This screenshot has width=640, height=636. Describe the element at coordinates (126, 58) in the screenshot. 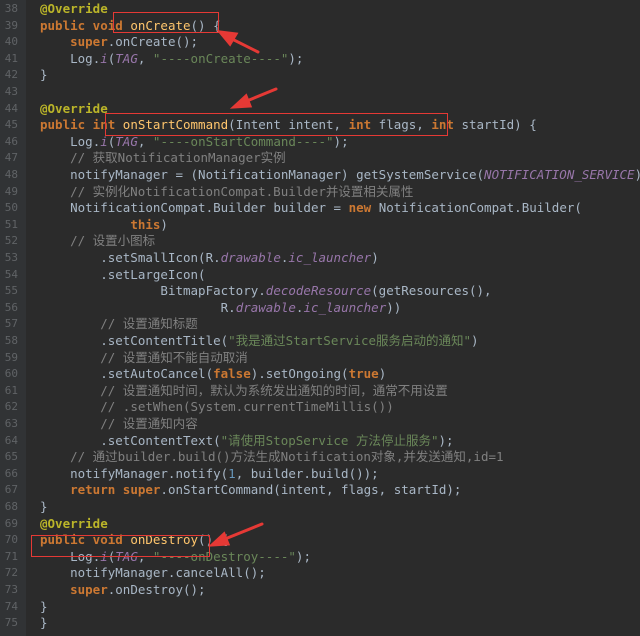

I see `code-token: TAG` at that location.